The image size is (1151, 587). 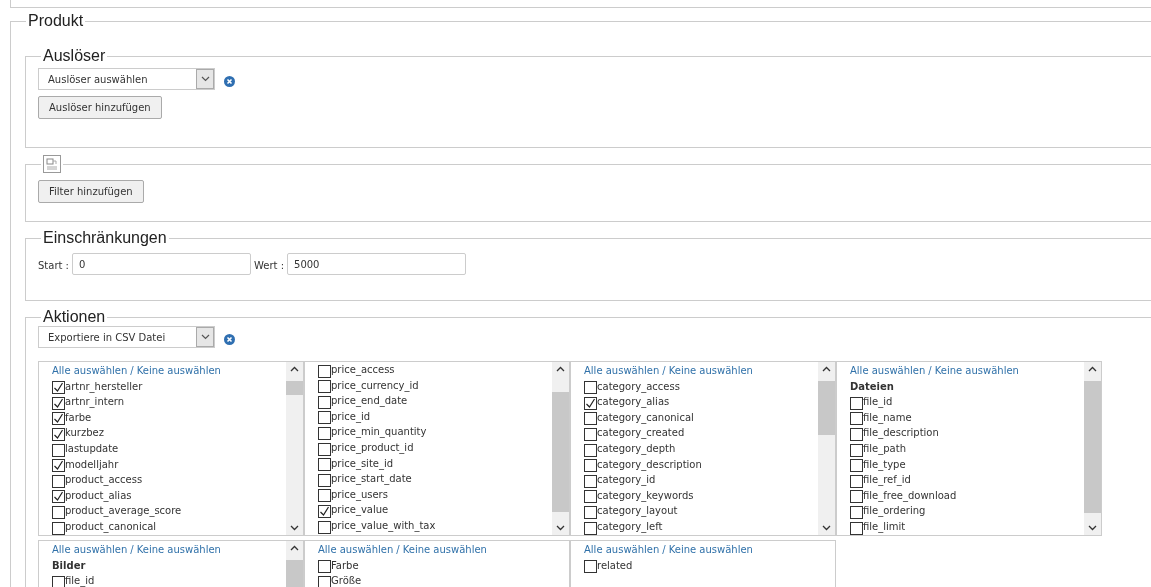 What do you see at coordinates (872, 386) in the screenshot?
I see `group-heading: Dateien` at bounding box center [872, 386].